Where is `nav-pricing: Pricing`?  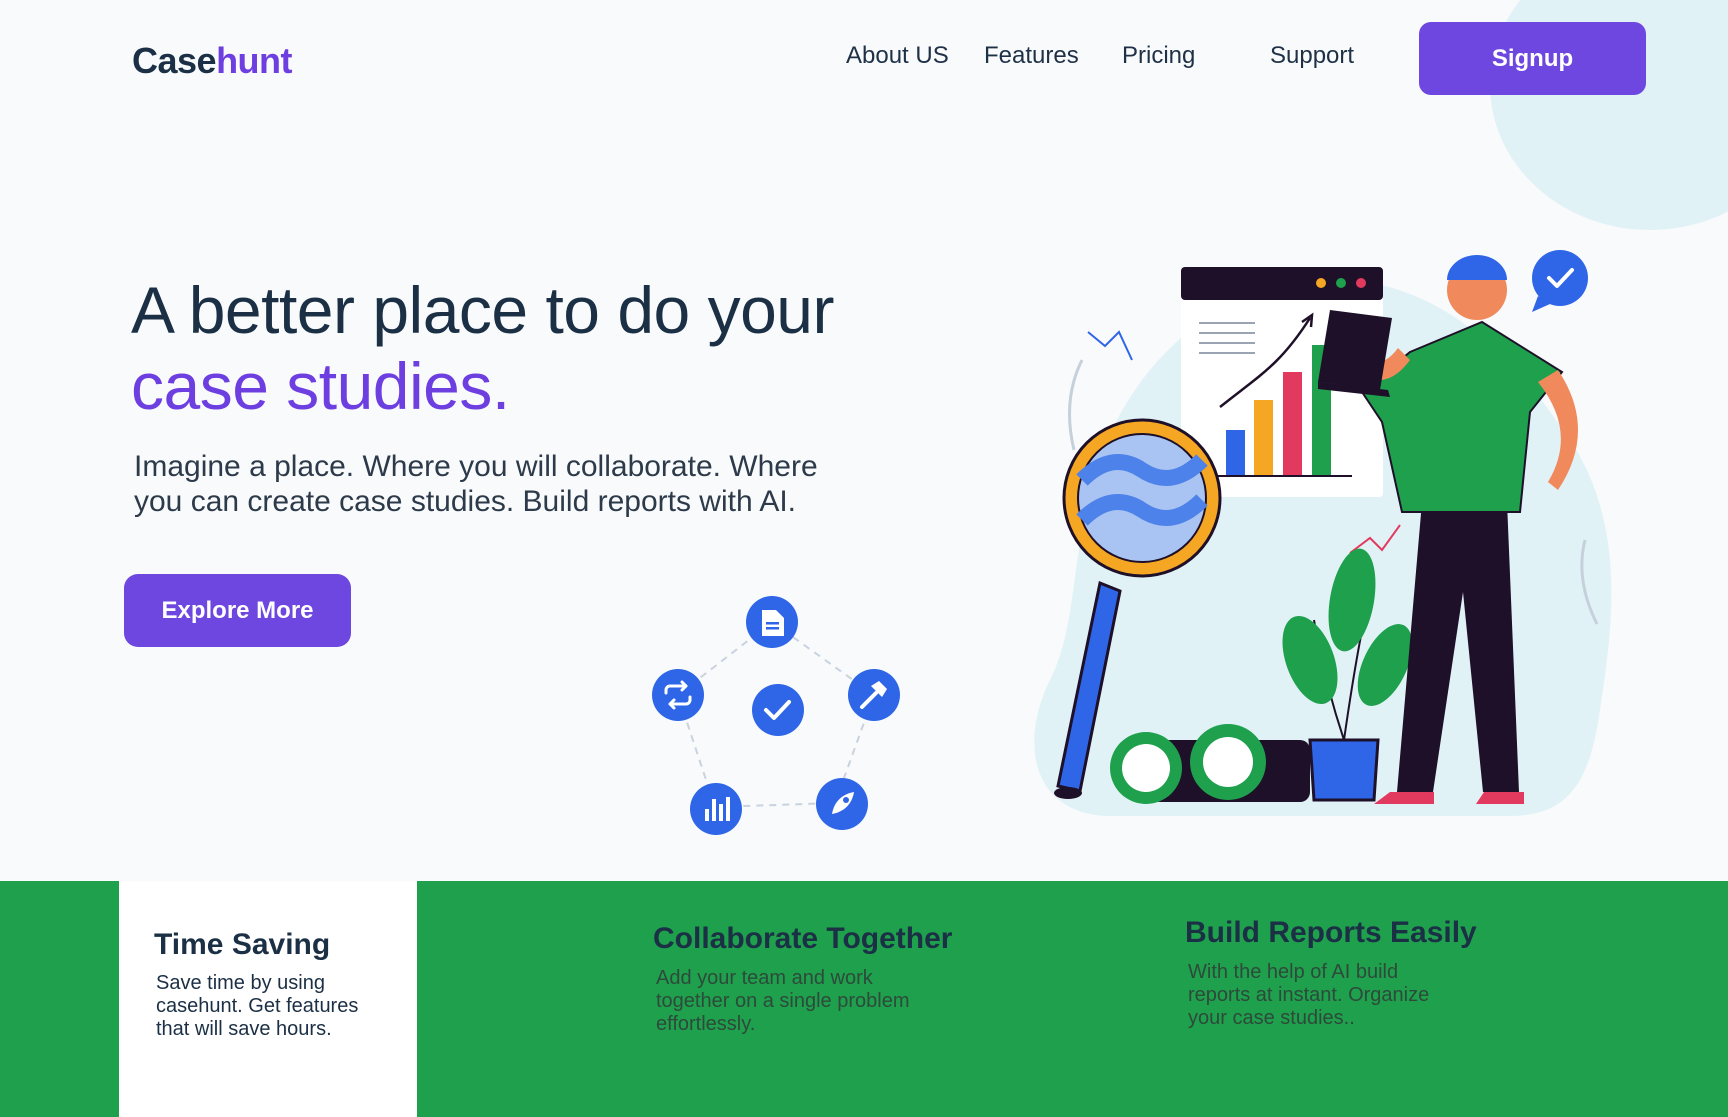
nav-pricing: Pricing is located at coordinates (1158, 56).